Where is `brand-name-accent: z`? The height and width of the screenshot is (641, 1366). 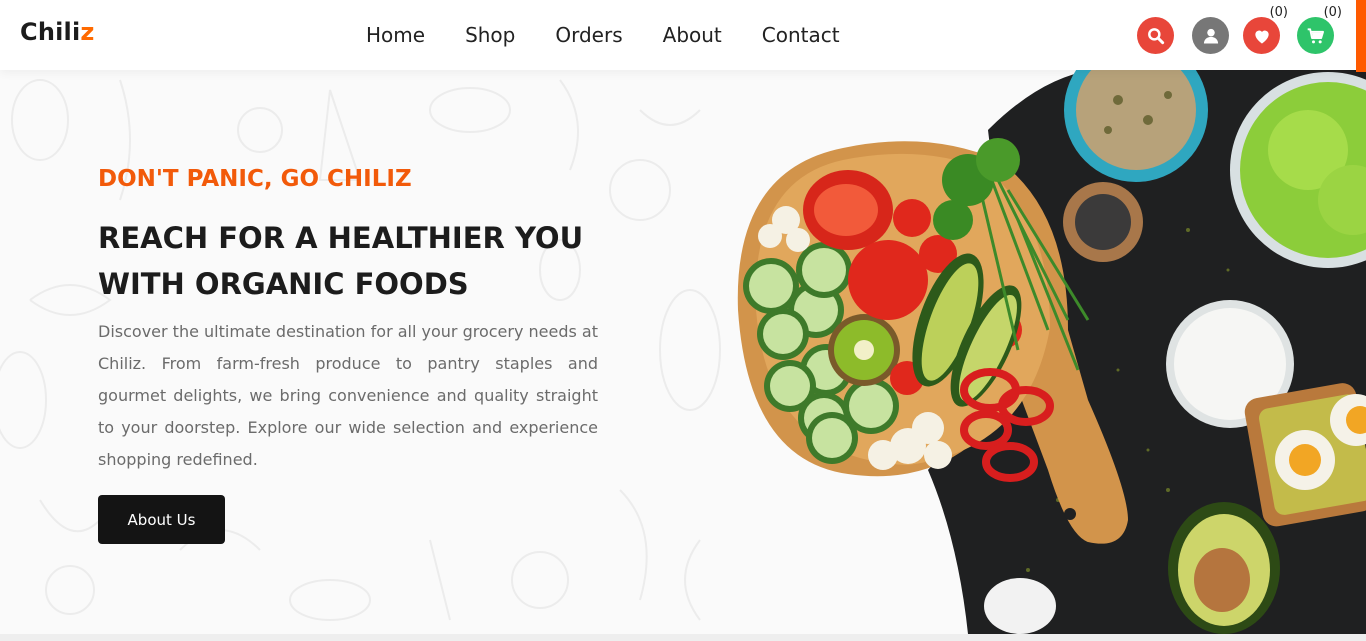
brand-name-accent: z is located at coordinates (87, 32).